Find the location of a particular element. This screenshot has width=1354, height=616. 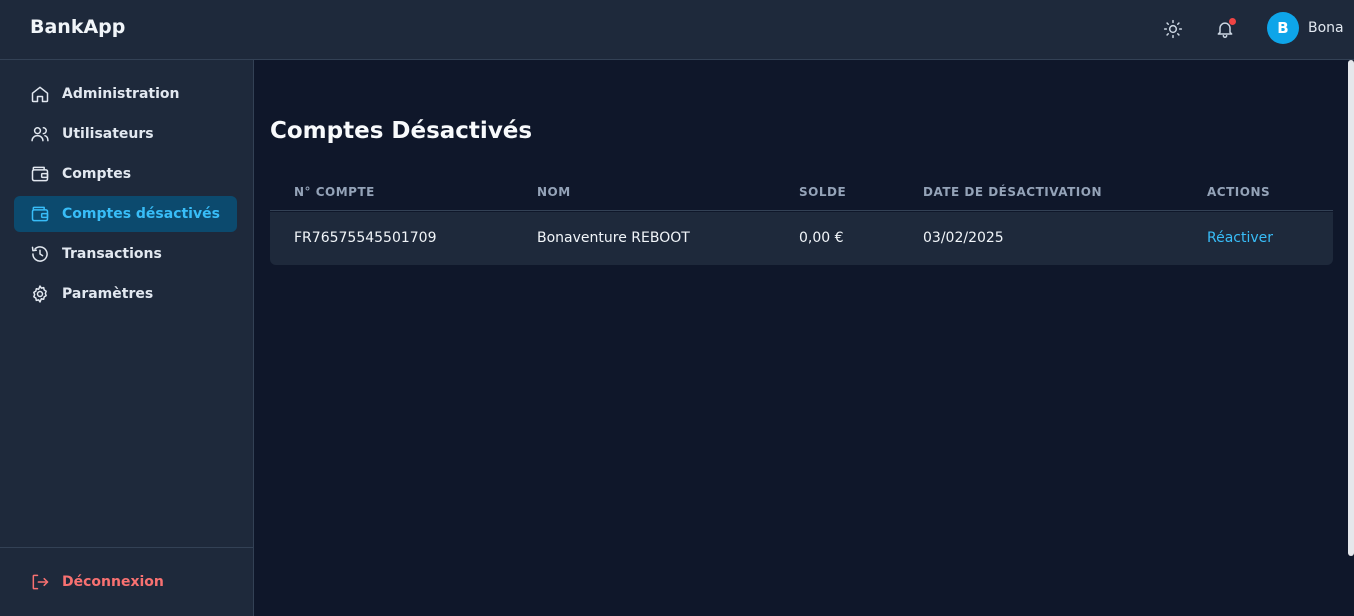

notification-dot is located at coordinates (1232, 21).